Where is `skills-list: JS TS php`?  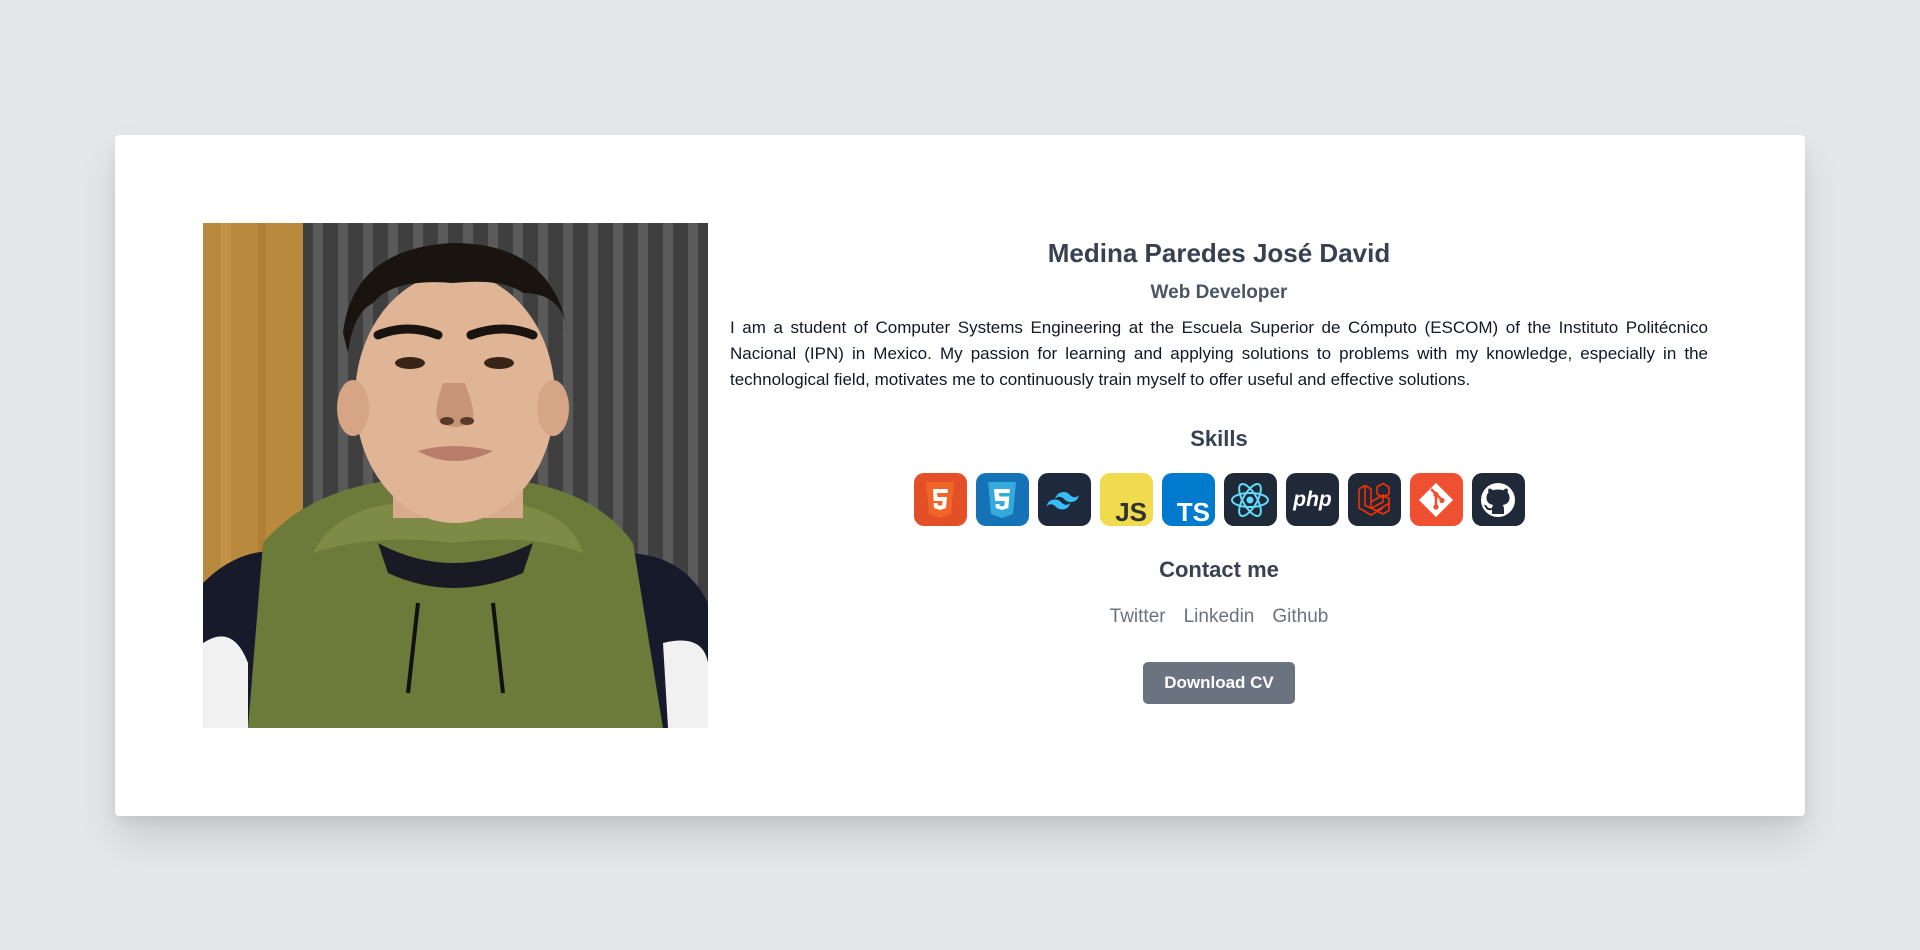
skills-list: JS TS php is located at coordinates (1219, 499).